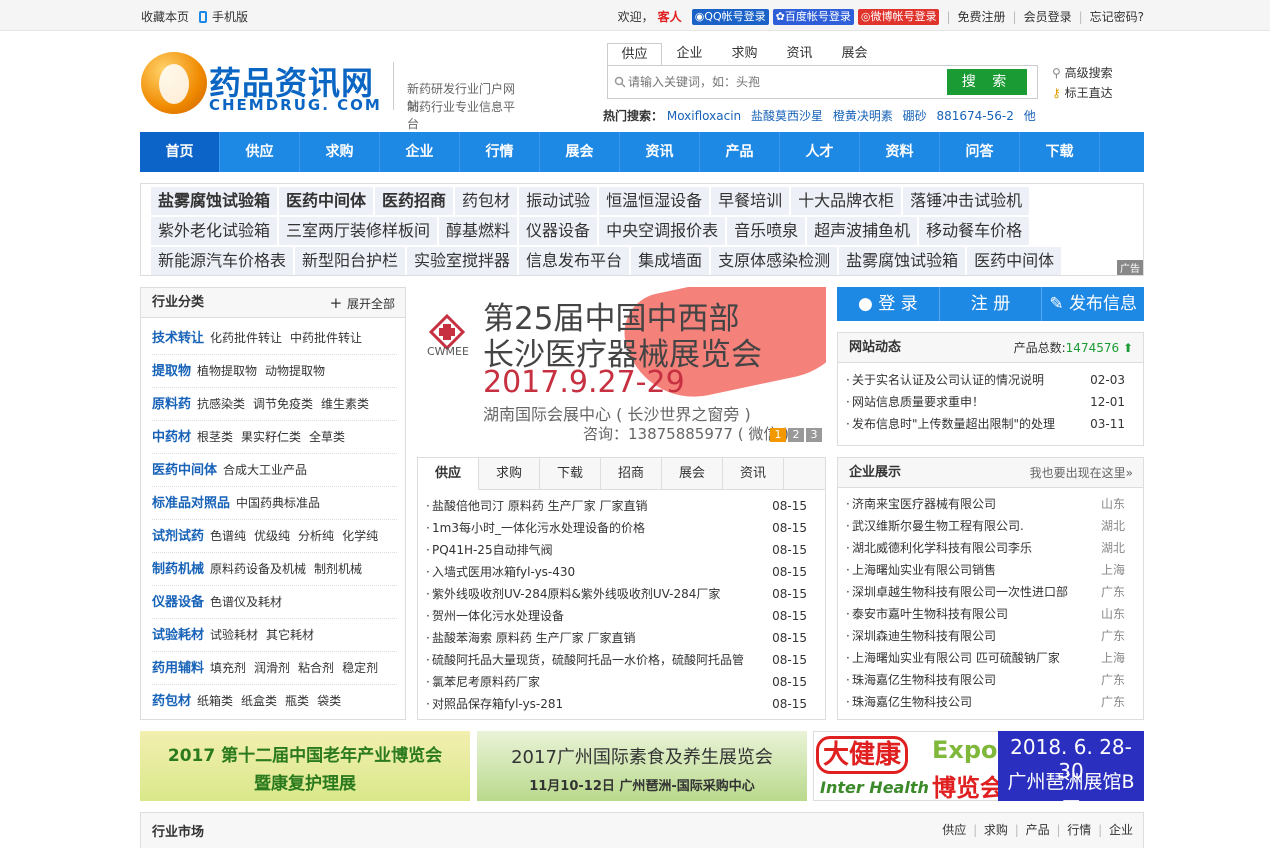 The width and height of the screenshot is (1270, 848). What do you see at coordinates (272, 668) in the screenshot?
I see `category-sub: 润滑剂` at bounding box center [272, 668].